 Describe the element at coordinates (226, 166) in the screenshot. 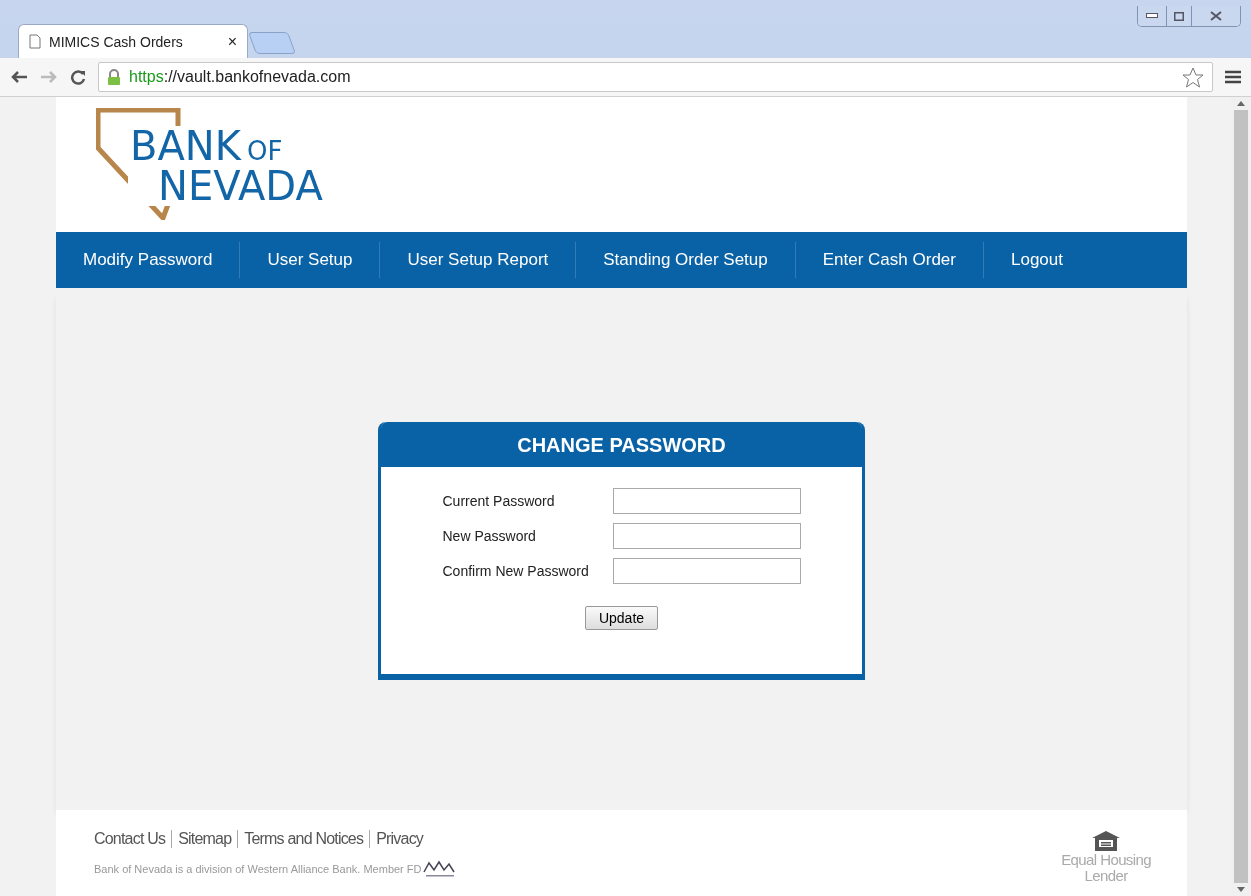

I see `logo-text: BANK OF NEVADA` at that location.